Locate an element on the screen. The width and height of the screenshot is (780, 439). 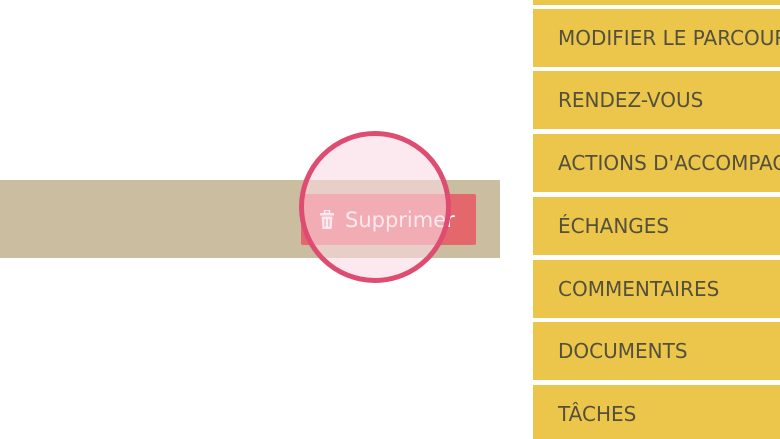
menu-item-appointments: RENDEZ-VOUS is located at coordinates (656, 100).